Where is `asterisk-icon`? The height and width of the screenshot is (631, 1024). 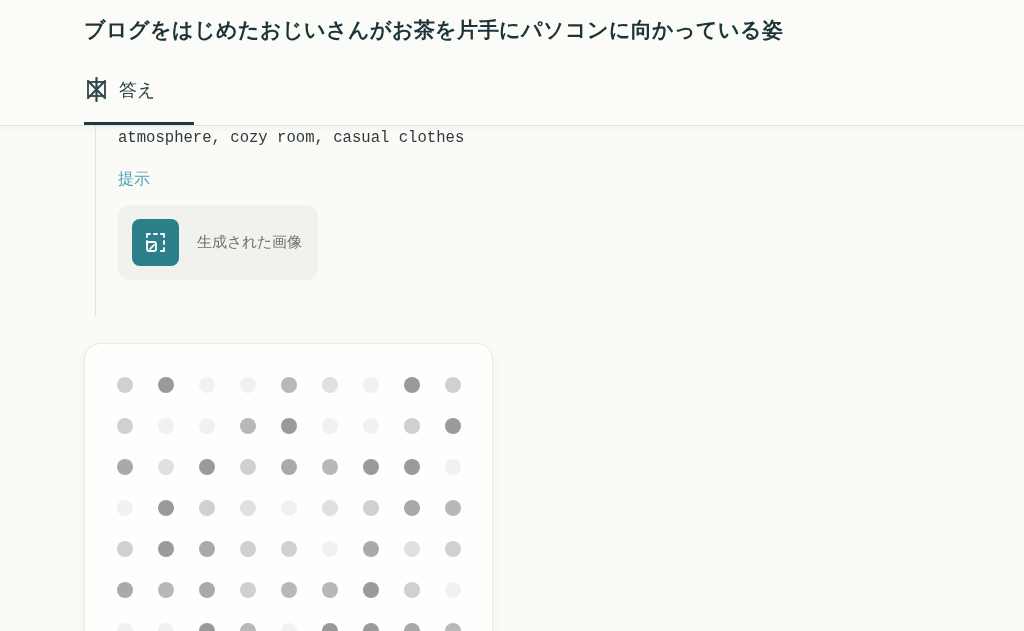 asterisk-icon is located at coordinates (96, 89).